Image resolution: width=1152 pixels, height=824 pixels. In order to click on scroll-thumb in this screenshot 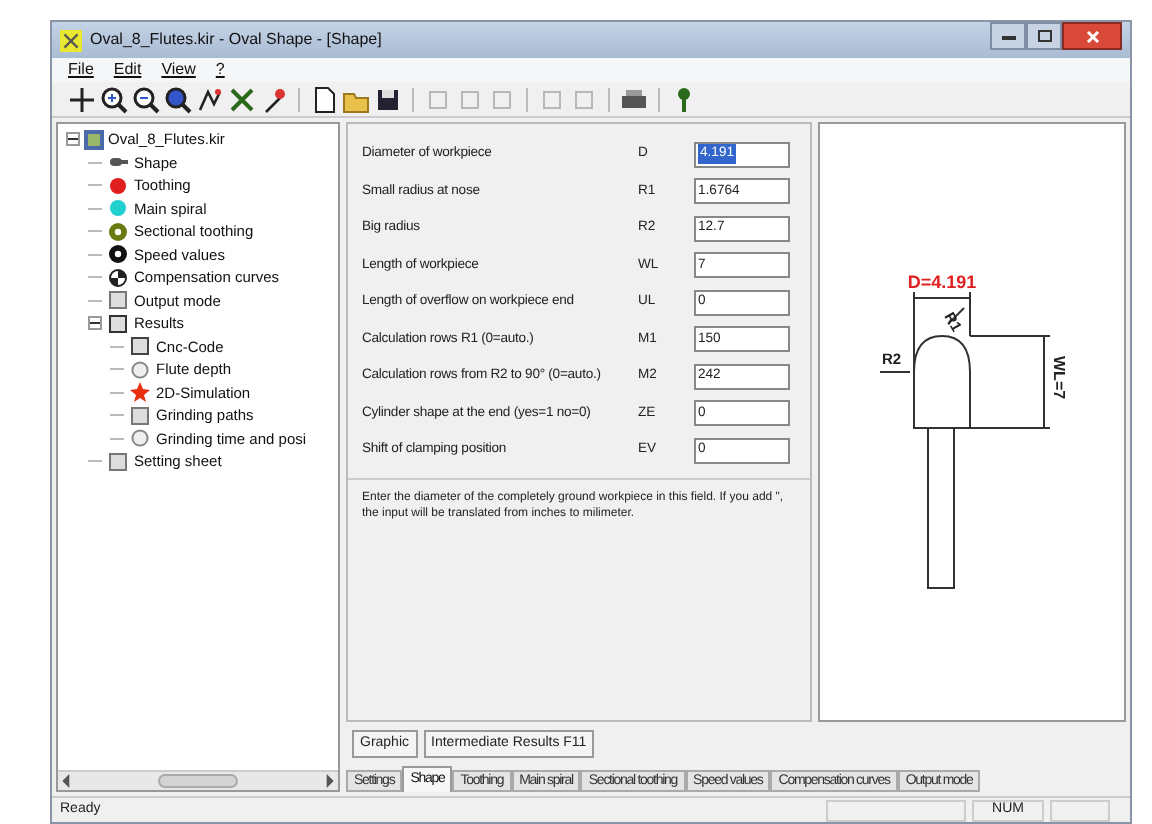, I will do `click(198, 781)`.